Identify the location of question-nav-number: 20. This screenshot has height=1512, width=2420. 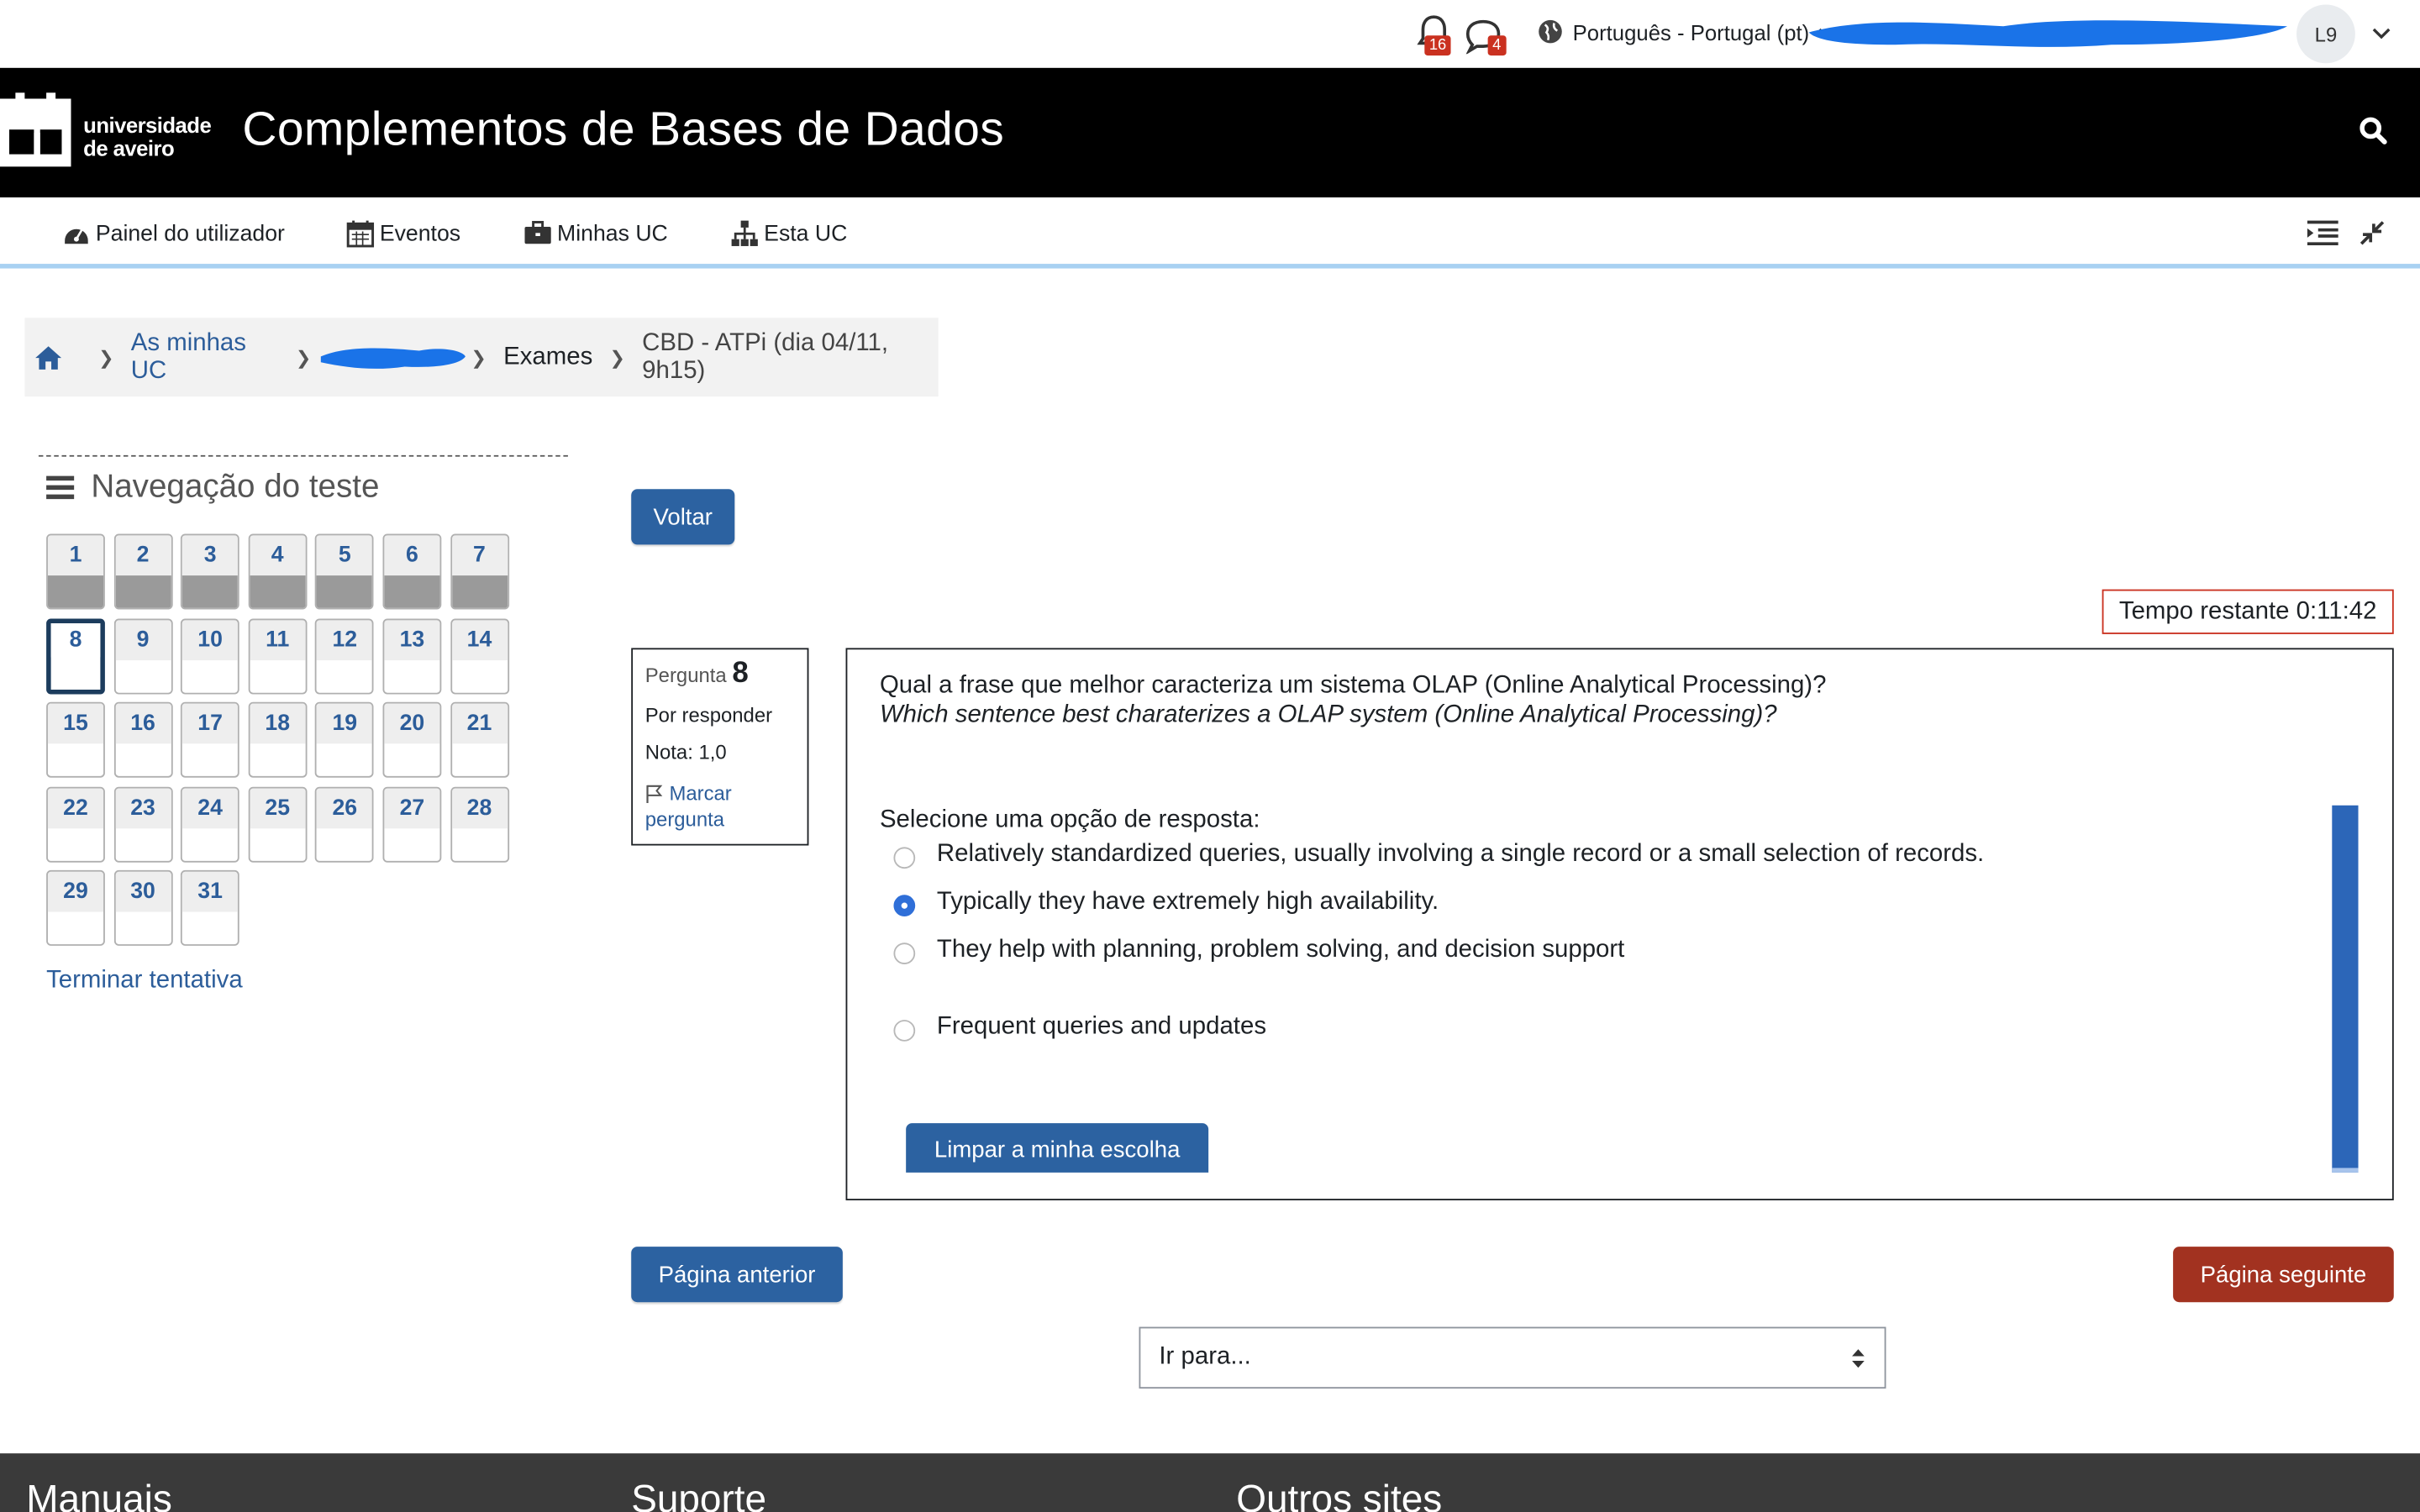
(412, 723).